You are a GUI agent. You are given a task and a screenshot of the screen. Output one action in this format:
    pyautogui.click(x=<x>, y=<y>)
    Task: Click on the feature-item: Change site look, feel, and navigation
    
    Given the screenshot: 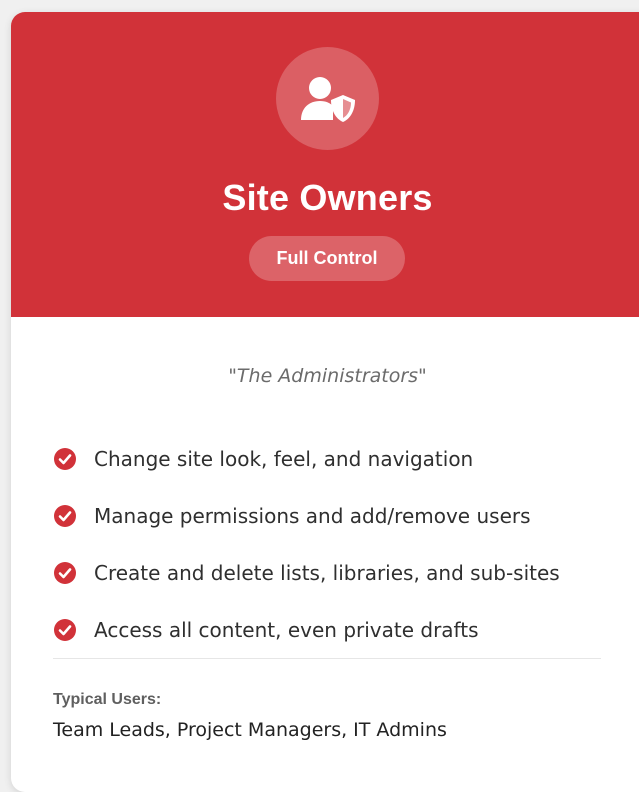 What is the action you would take?
    pyautogui.click(x=306, y=458)
    